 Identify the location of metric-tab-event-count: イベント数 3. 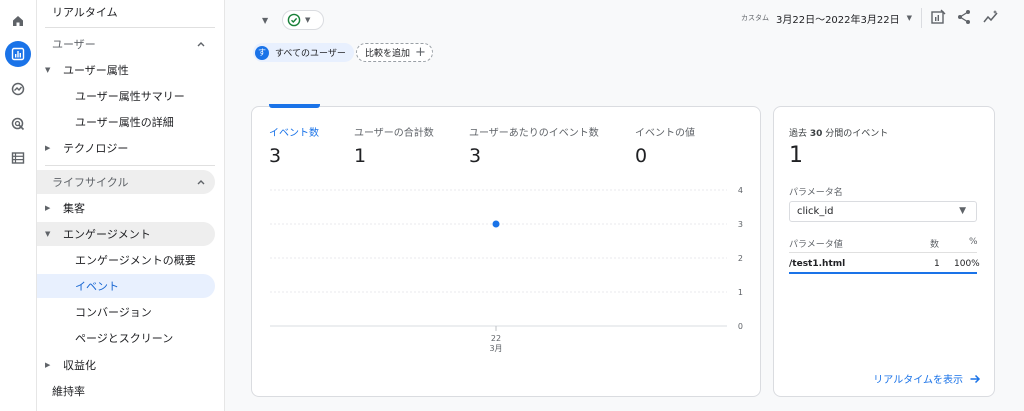
(294, 145).